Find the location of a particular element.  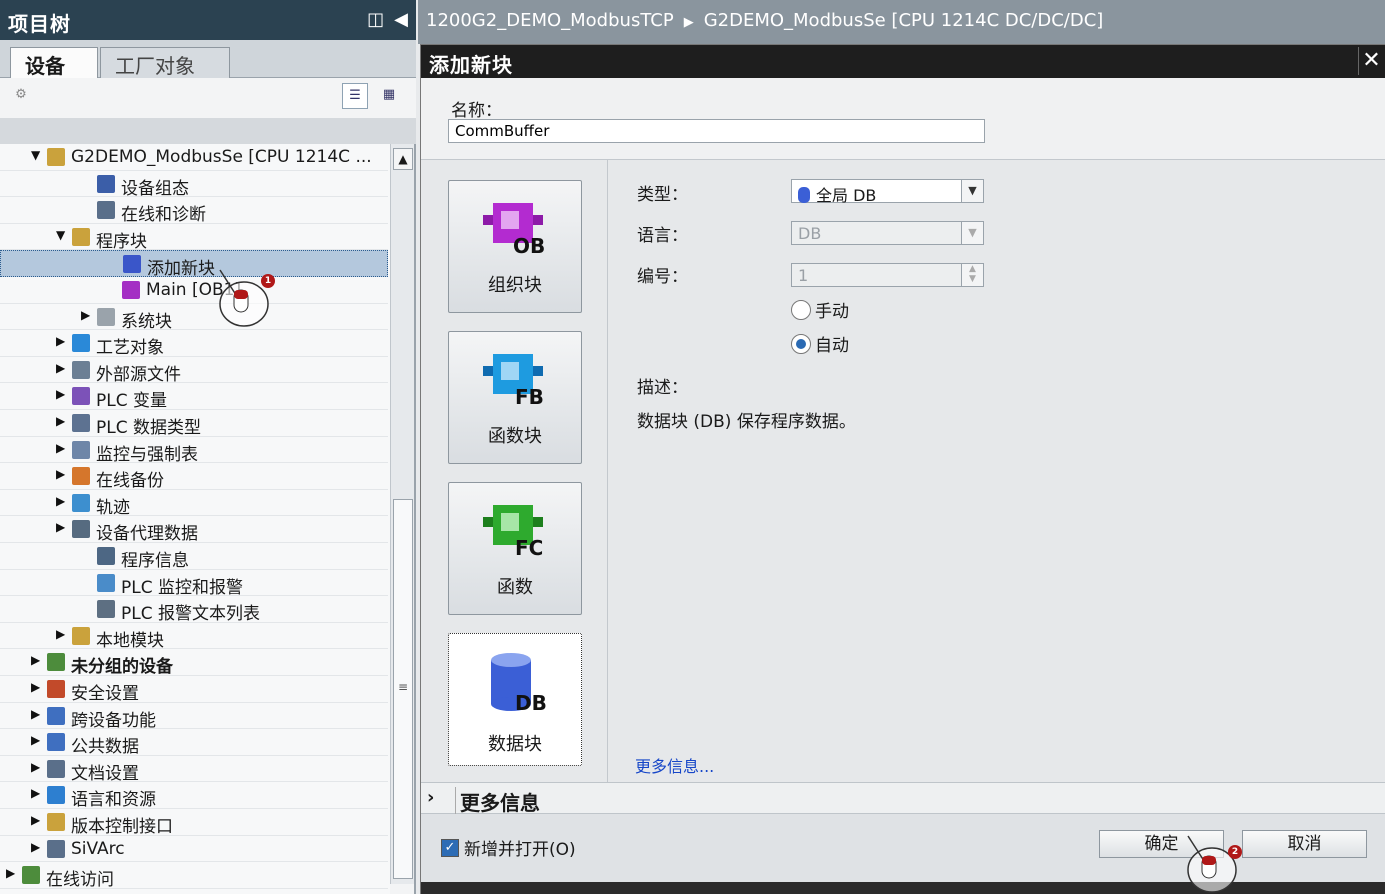

tree-item: ▶ 设备代理数据 is located at coordinates (194, 530).